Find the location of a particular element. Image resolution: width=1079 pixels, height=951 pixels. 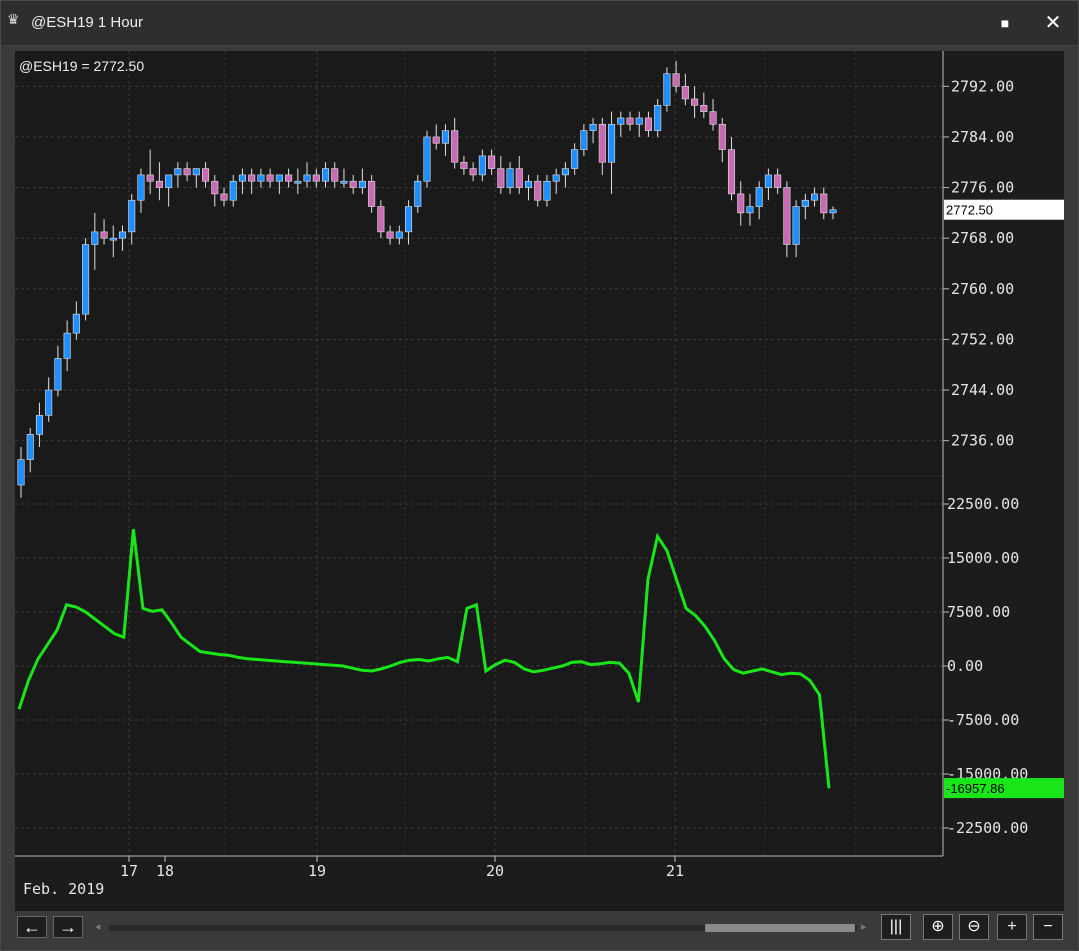

indicator-tick-label: -7500.00 is located at coordinates (983, 720).